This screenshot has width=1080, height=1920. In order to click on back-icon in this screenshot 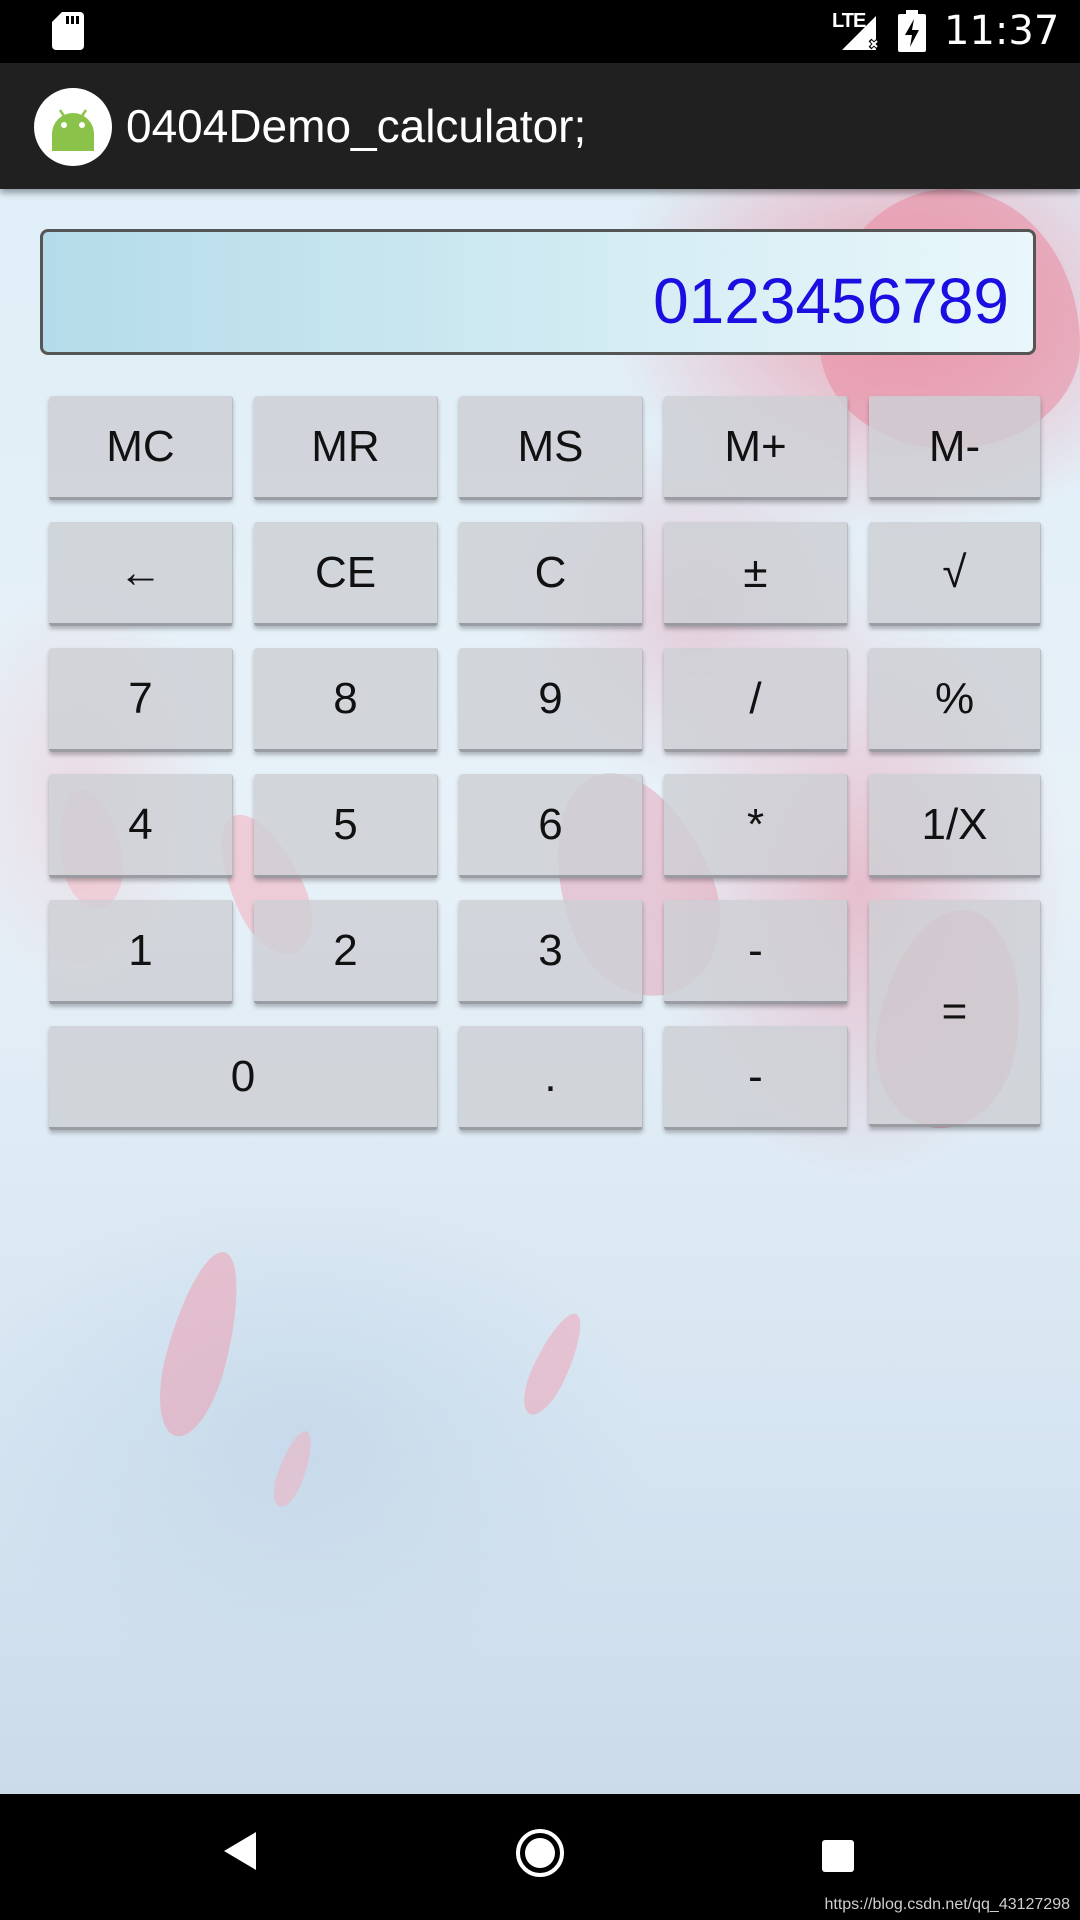, I will do `click(240, 1851)`.